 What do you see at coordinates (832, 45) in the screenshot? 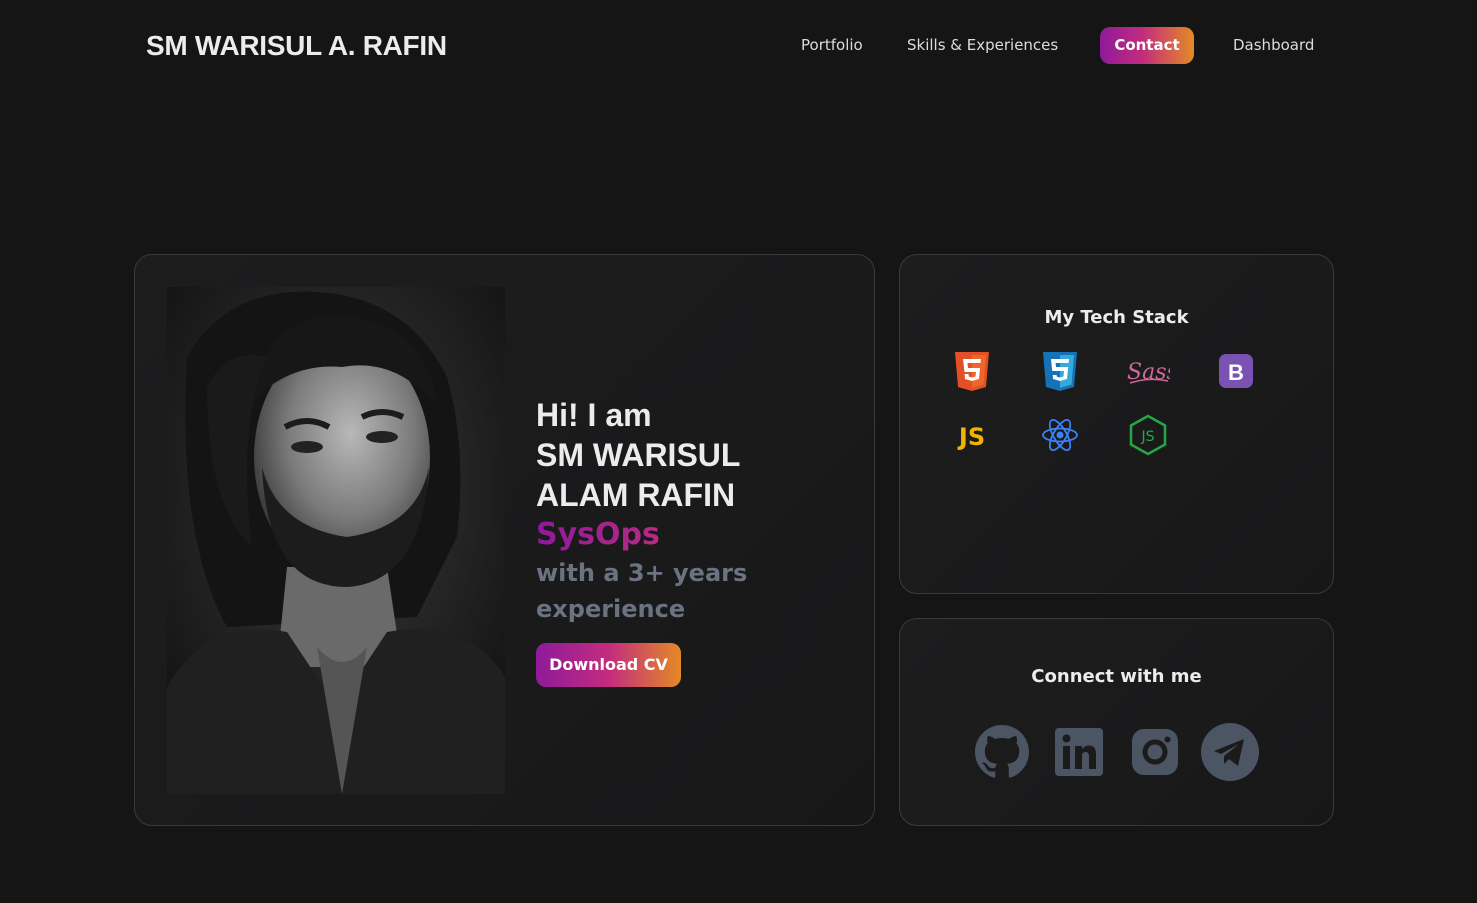
I see `nav-portfolio: Portfolio` at bounding box center [832, 45].